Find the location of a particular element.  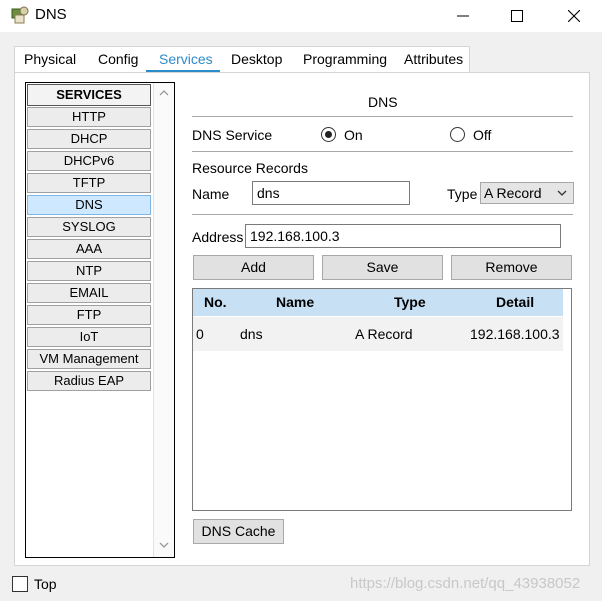

column-header-type: Type is located at coordinates (410, 302).